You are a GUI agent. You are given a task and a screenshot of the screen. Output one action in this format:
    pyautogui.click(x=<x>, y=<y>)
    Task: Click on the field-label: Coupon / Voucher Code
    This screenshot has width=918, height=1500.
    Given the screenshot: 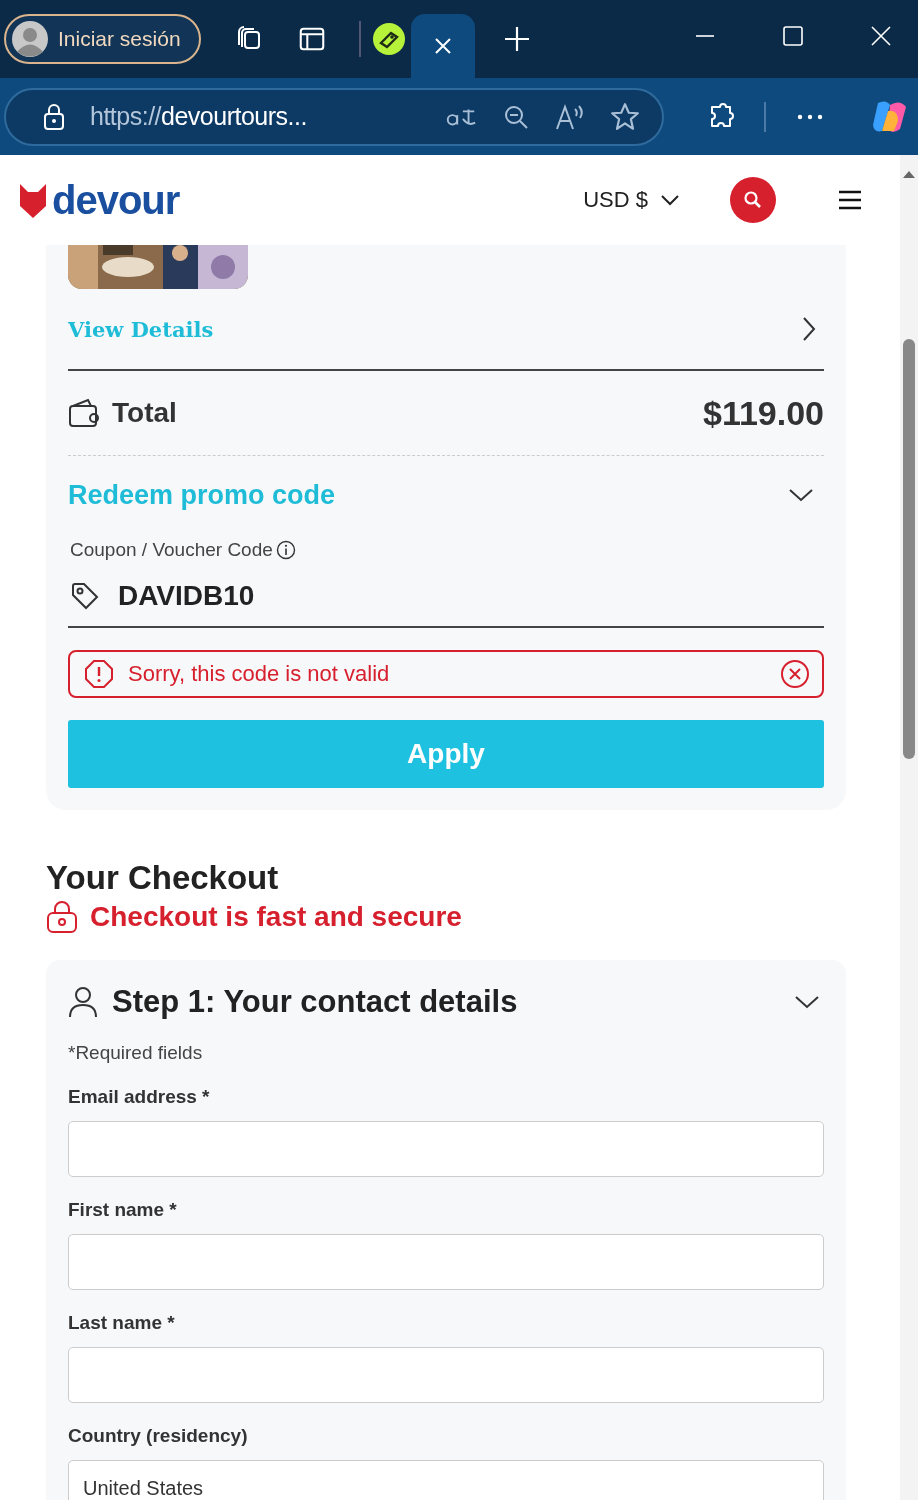 What is the action you would take?
    pyautogui.click(x=171, y=550)
    